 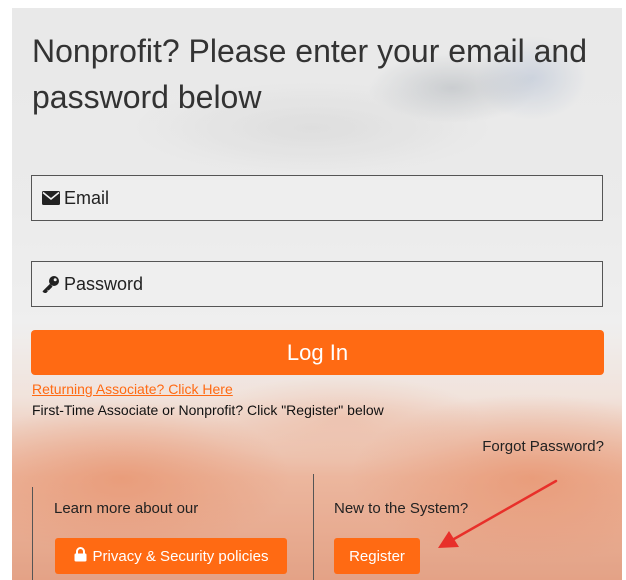 What do you see at coordinates (180, 556) in the screenshot?
I see `privacy-button-label: Privacy & Security policies` at bounding box center [180, 556].